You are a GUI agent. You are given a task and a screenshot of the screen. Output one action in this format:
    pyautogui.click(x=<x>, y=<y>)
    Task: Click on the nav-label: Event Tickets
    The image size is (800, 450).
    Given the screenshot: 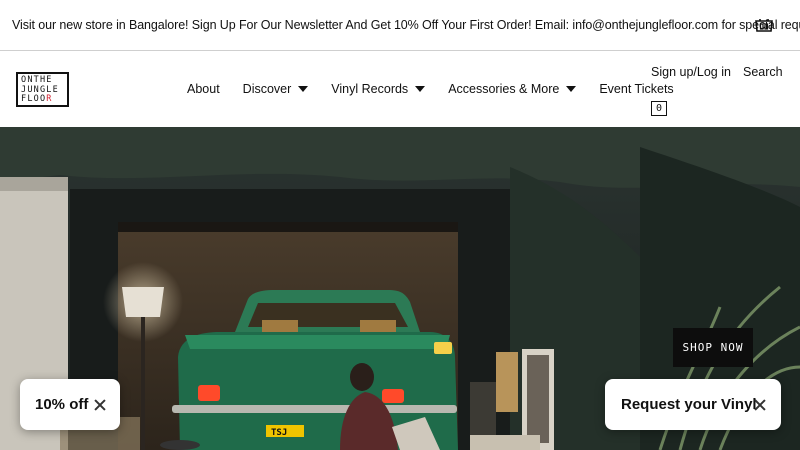 What is the action you would take?
    pyautogui.click(x=636, y=89)
    